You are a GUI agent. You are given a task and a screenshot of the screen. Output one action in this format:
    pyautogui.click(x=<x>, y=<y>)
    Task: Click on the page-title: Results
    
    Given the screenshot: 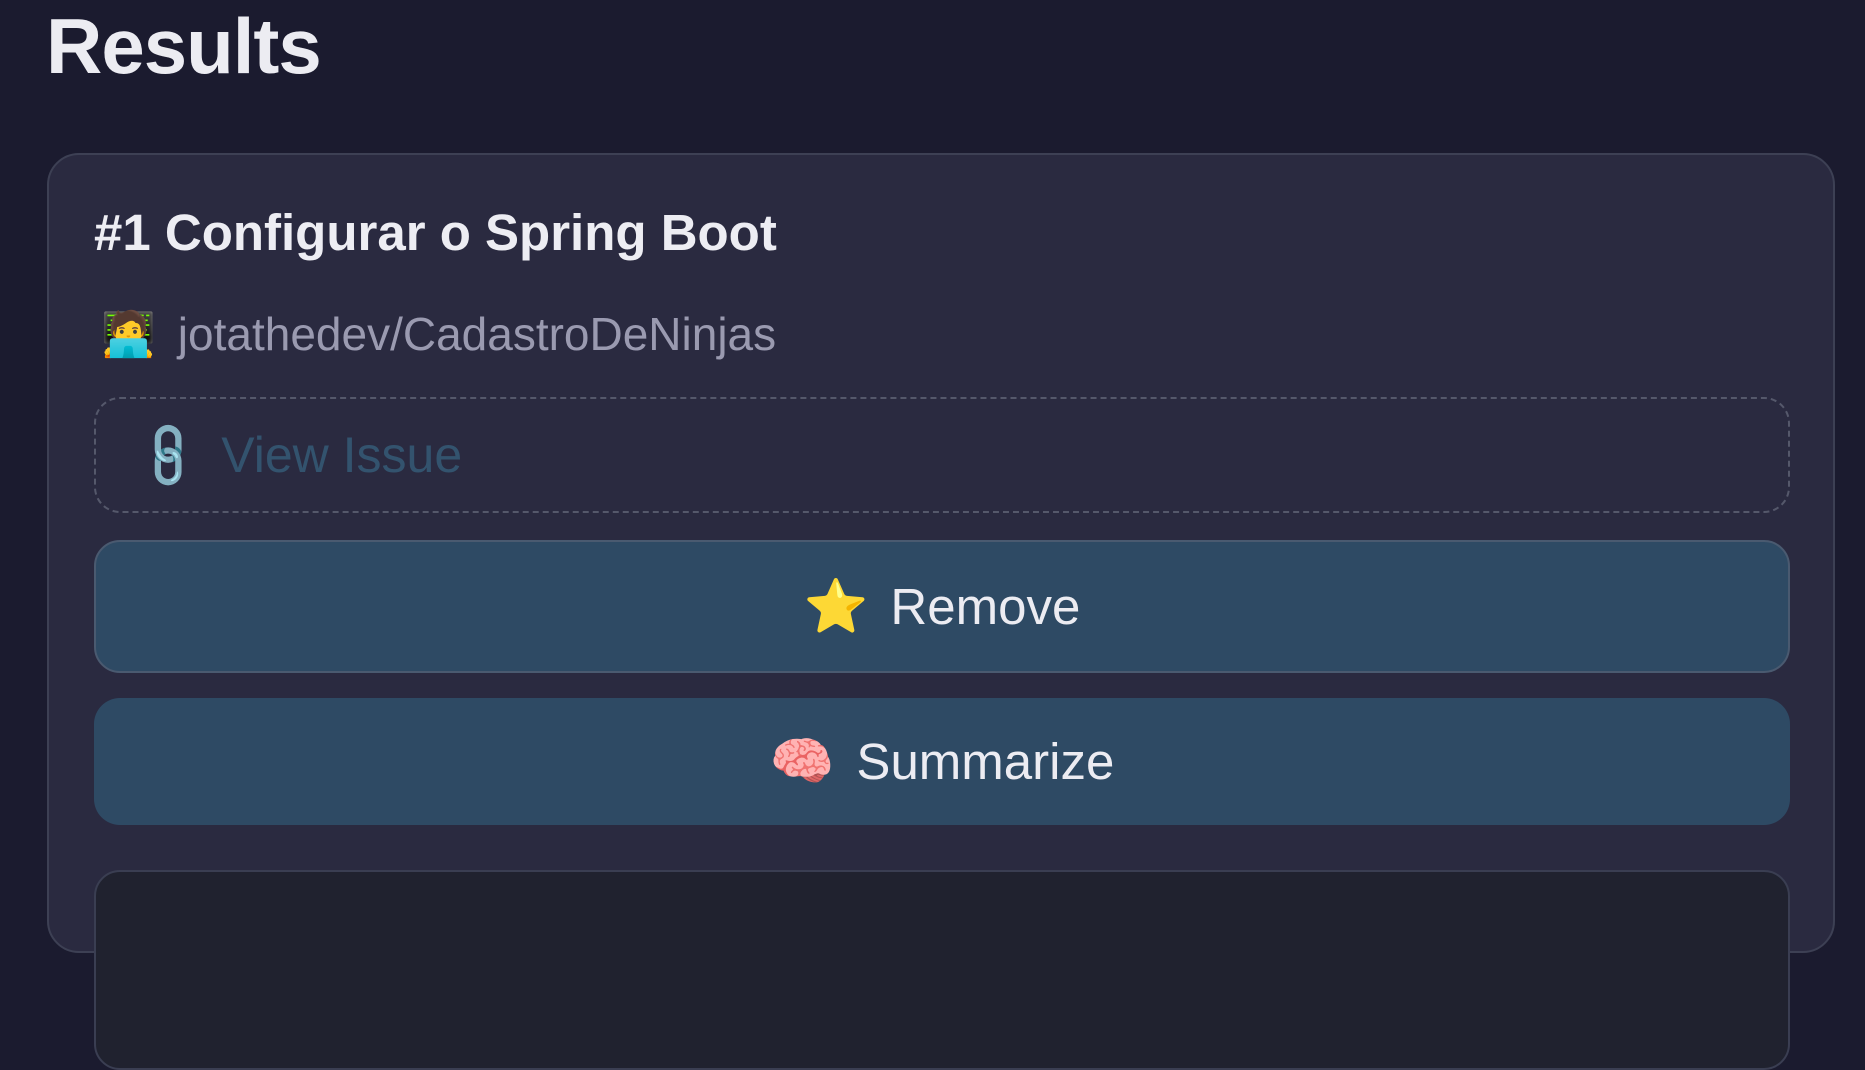 What is the action you would take?
    pyautogui.click(x=184, y=46)
    